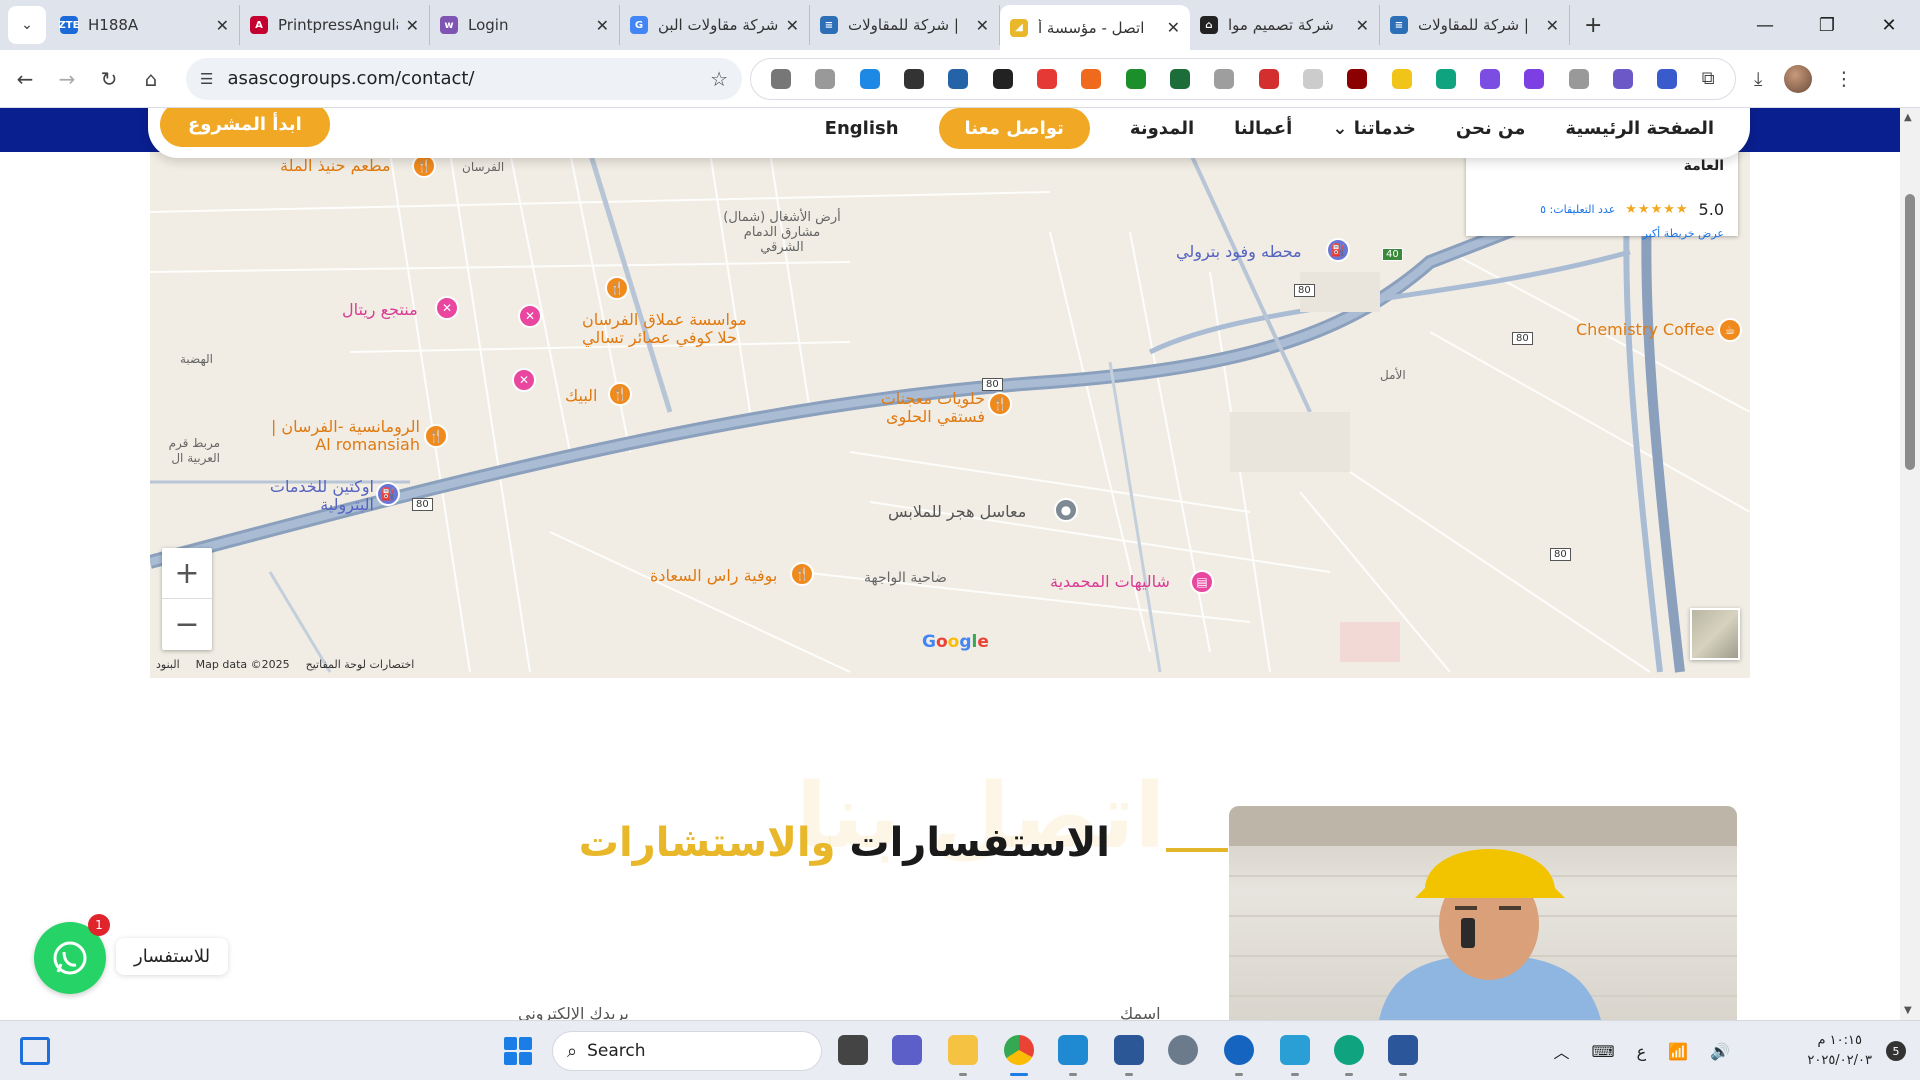 This screenshot has width=1920, height=1080. I want to click on page-scrollbar: ▲ ▼, so click(1910, 564).